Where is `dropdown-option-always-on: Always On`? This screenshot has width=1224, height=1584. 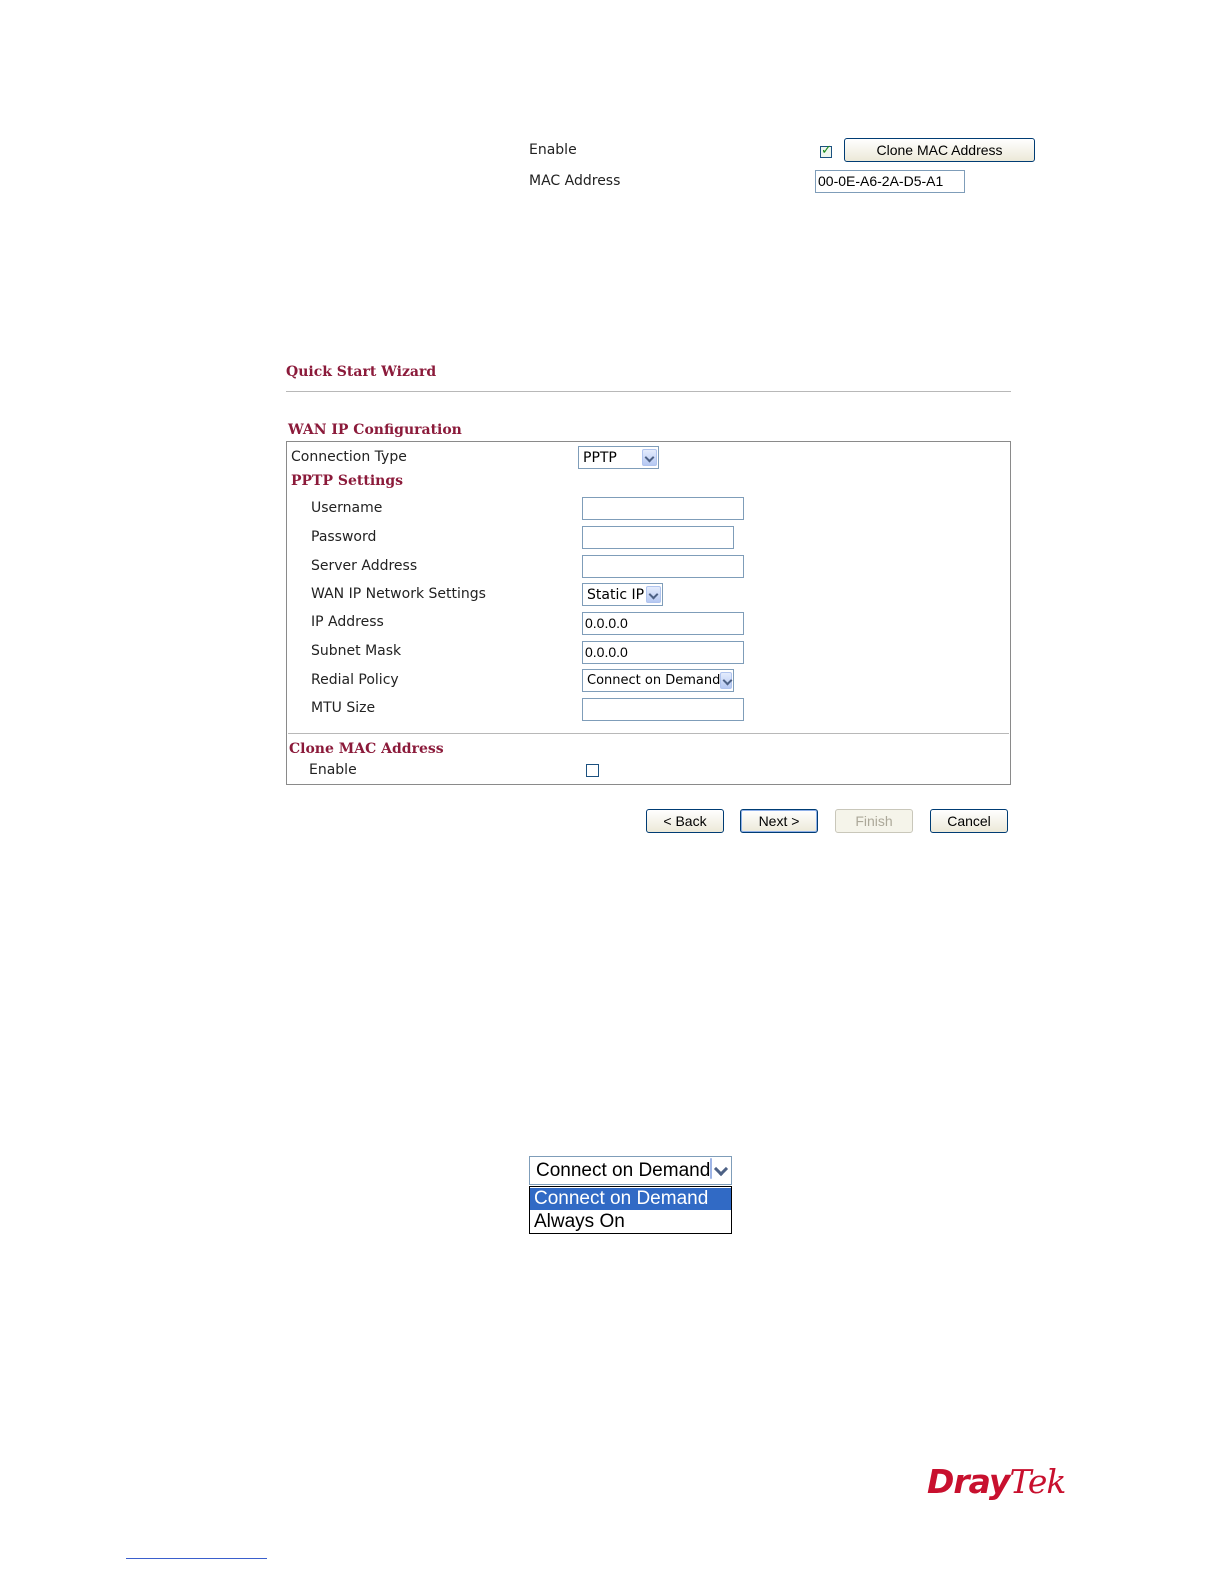
dropdown-option-always-on: Always On is located at coordinates (630, 1222).